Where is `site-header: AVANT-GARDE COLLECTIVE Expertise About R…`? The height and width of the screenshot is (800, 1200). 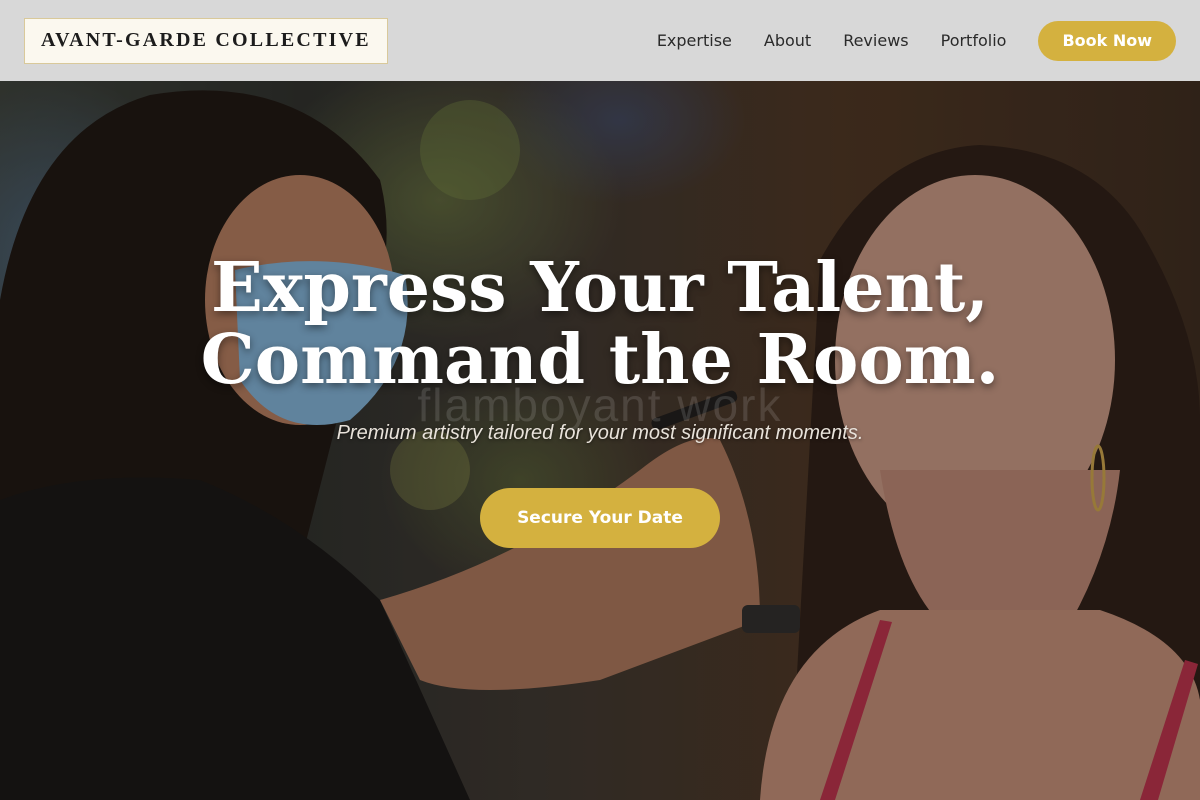
site-header: AVANT-GARDE COLLECTIVE Expertise About R… is located at coordinates (600, 40).